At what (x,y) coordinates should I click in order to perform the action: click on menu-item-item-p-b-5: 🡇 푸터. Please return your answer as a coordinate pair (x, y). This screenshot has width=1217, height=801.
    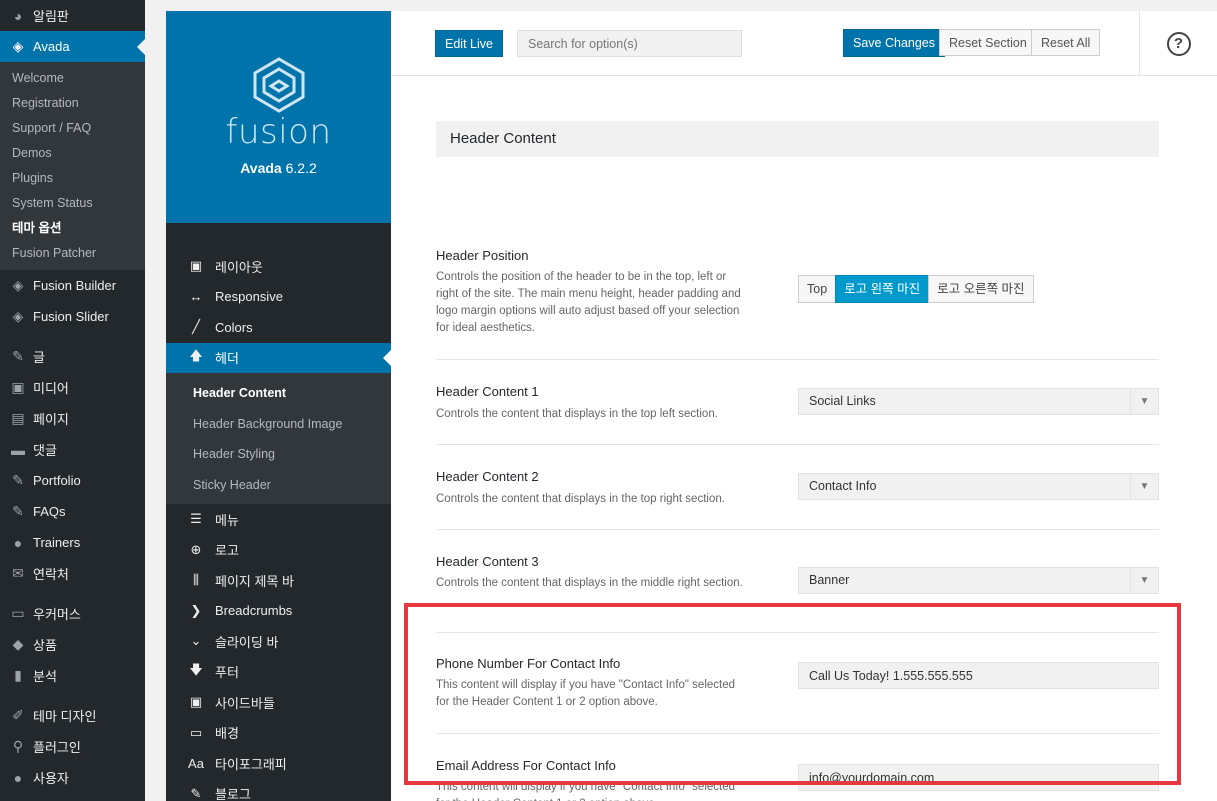
    Looking at the image, I should click on (278, 672).